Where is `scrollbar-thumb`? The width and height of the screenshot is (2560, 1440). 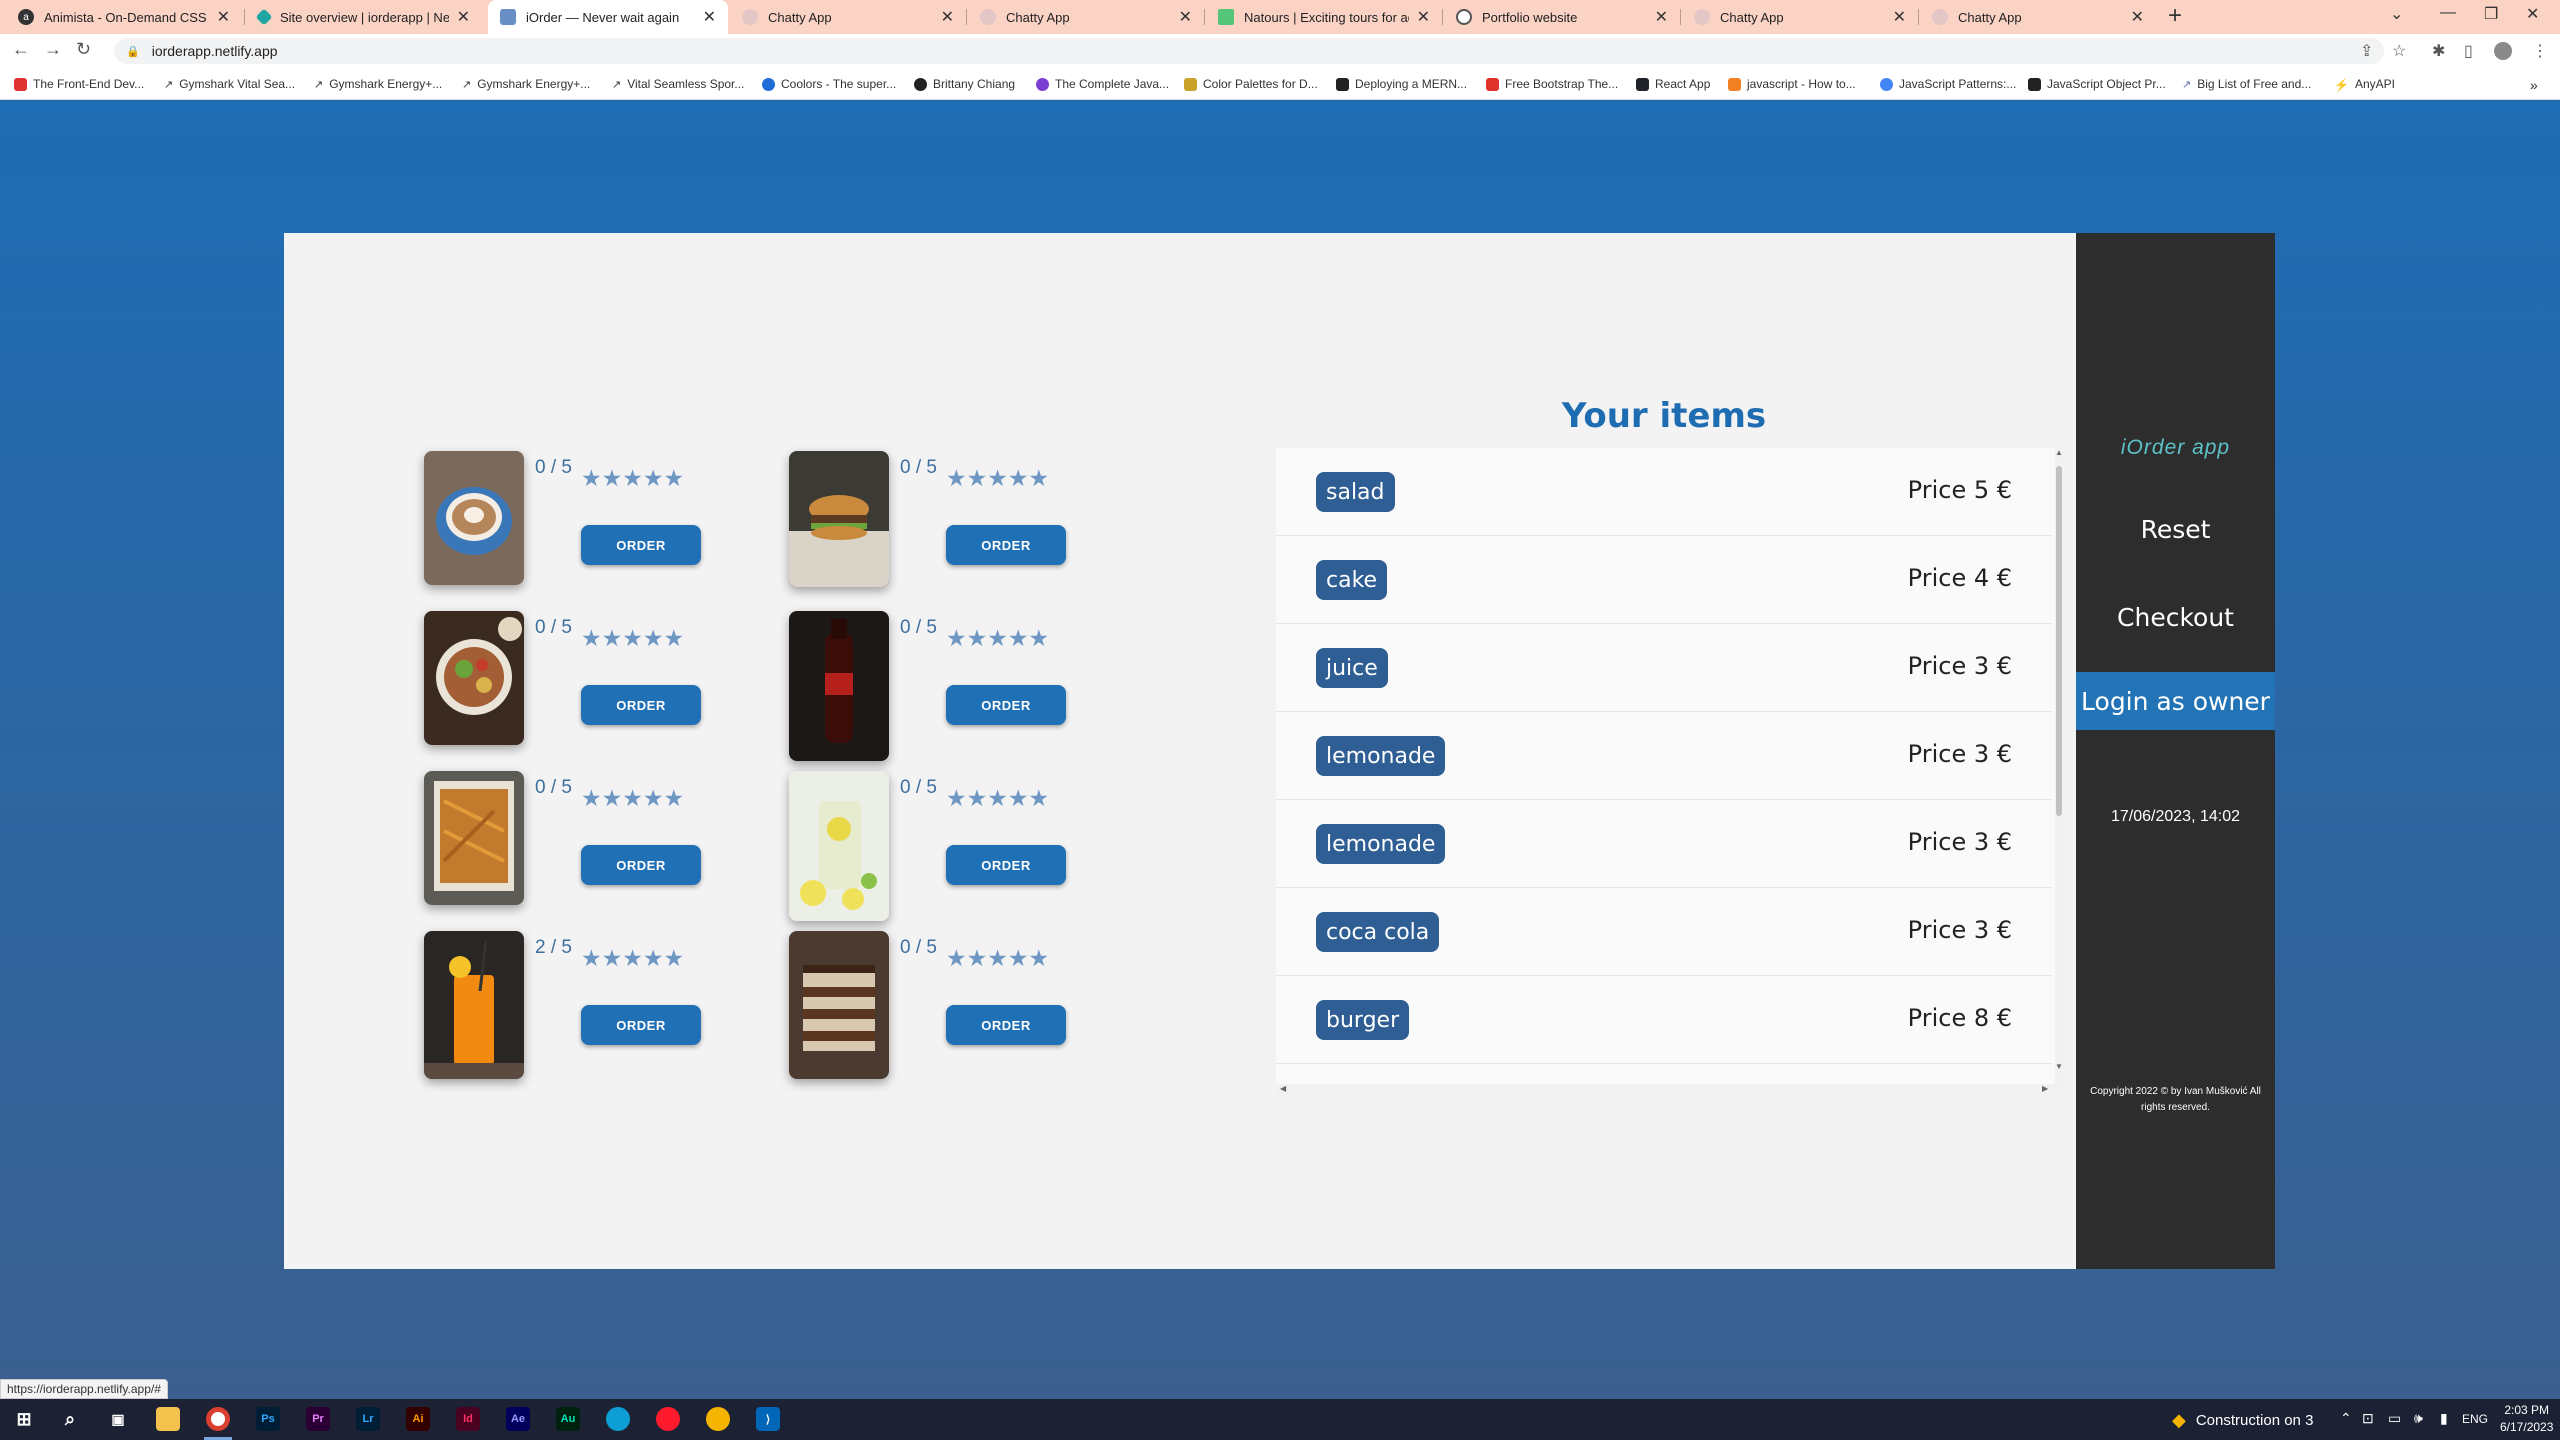 scrollbar-thumb is located at coordinates (2059, 641).